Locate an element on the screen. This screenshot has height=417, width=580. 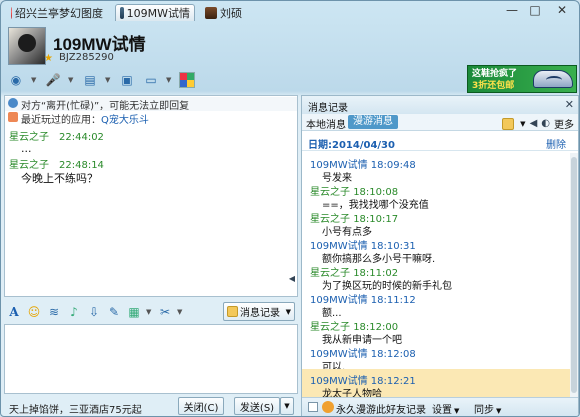
info-icon is located at coordinates (13, 103).